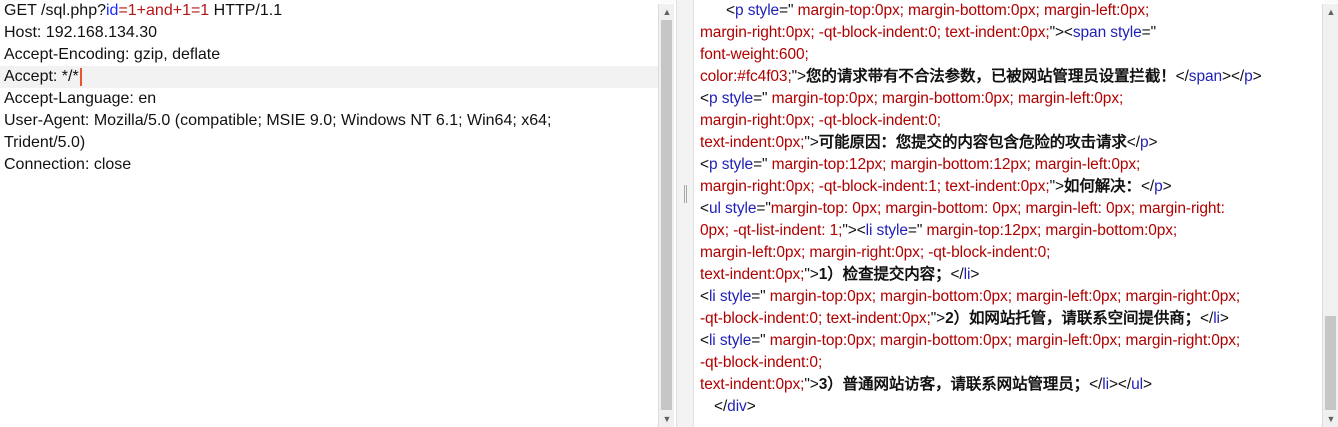  What do you see at coordinates (330, 77) in the screenshot?
I see `request-line: Accept: */*` at bounding box center [330, 77].